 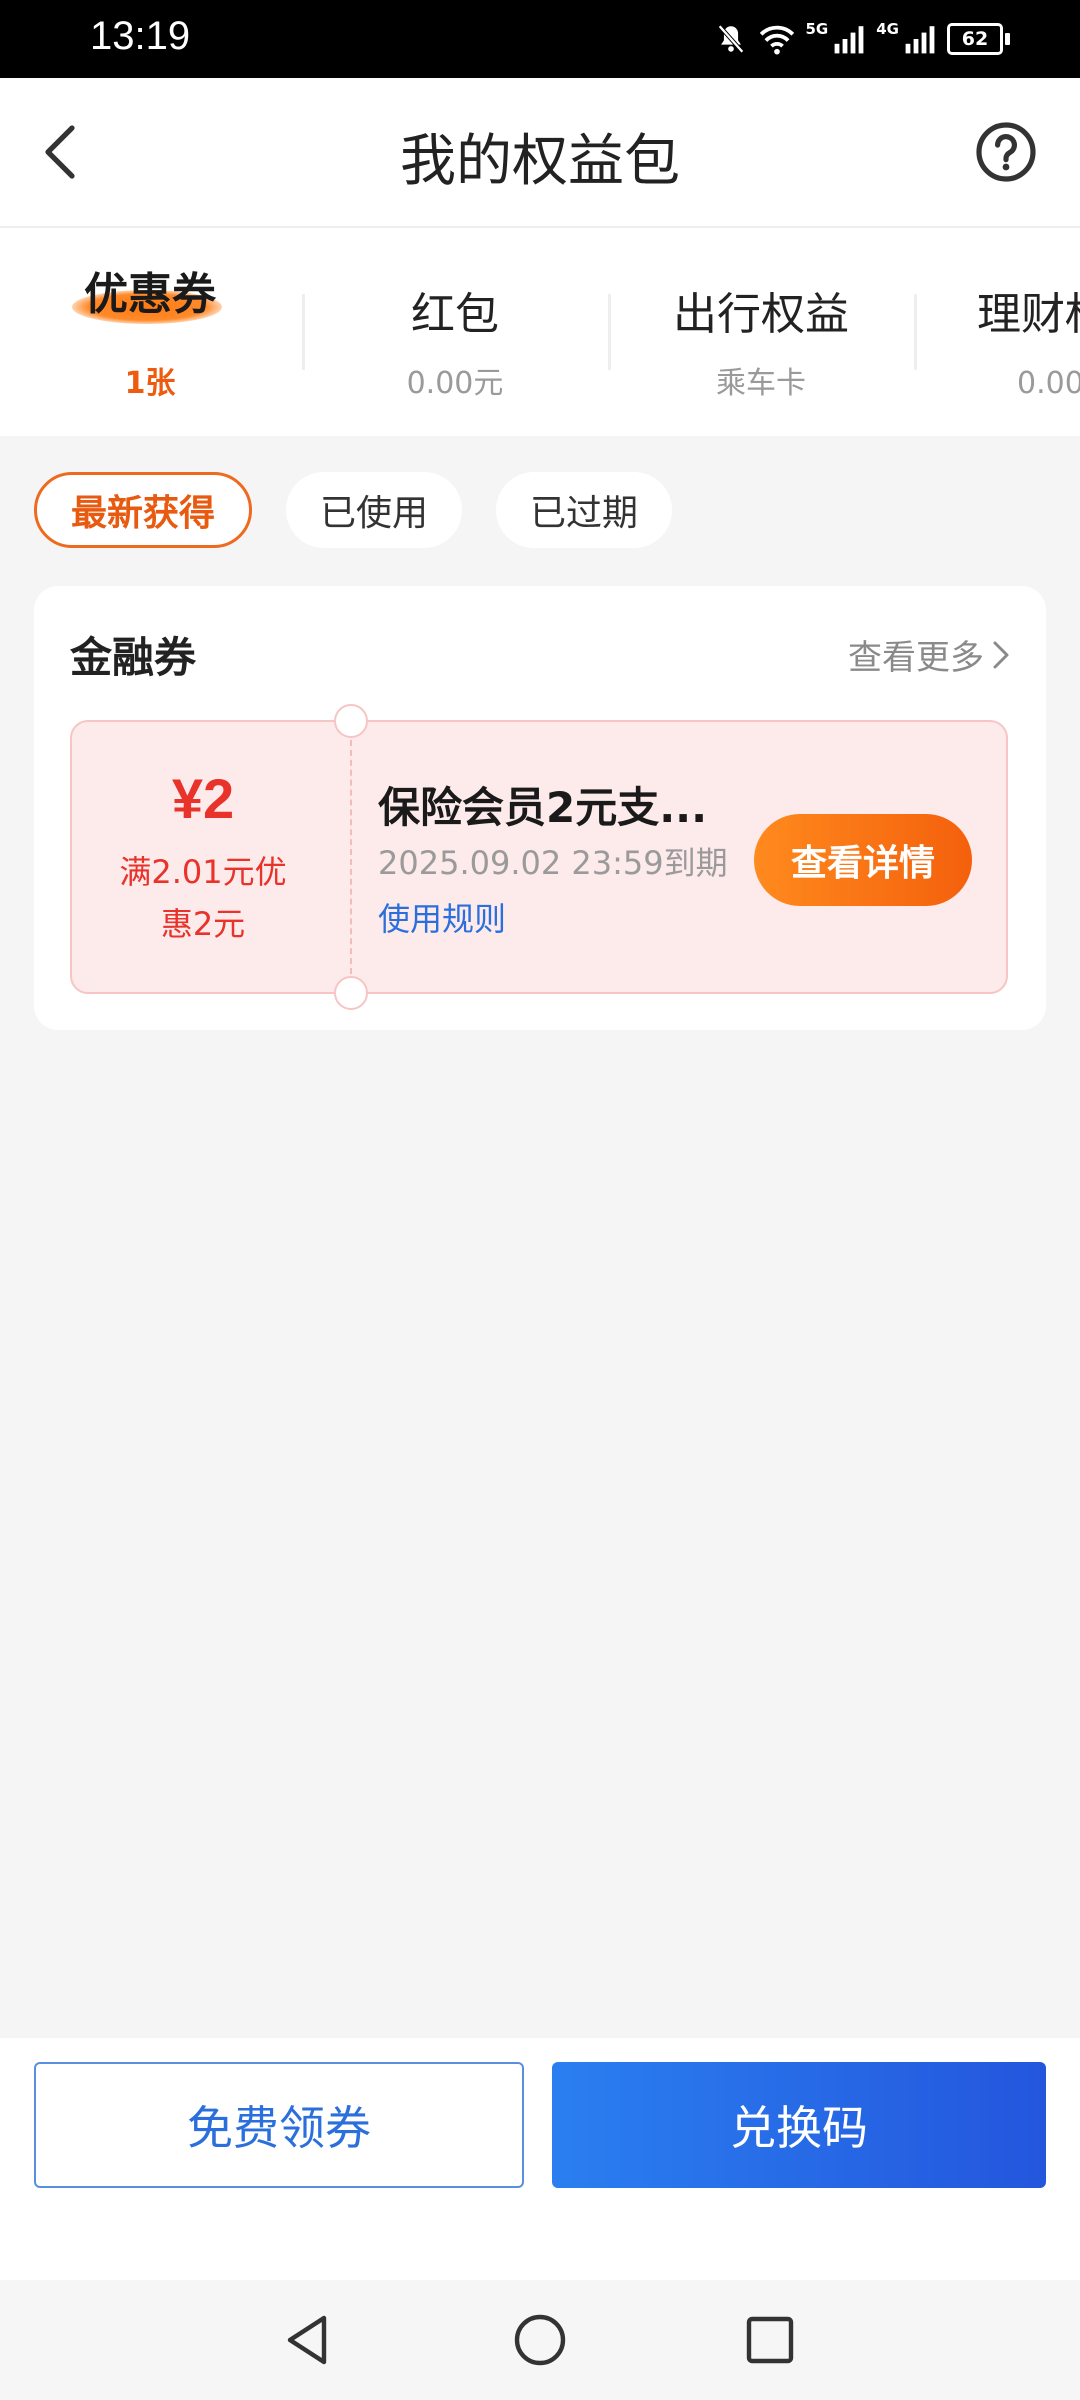 I want to click on nav-recents-icon, so click(x=770, y=2340).